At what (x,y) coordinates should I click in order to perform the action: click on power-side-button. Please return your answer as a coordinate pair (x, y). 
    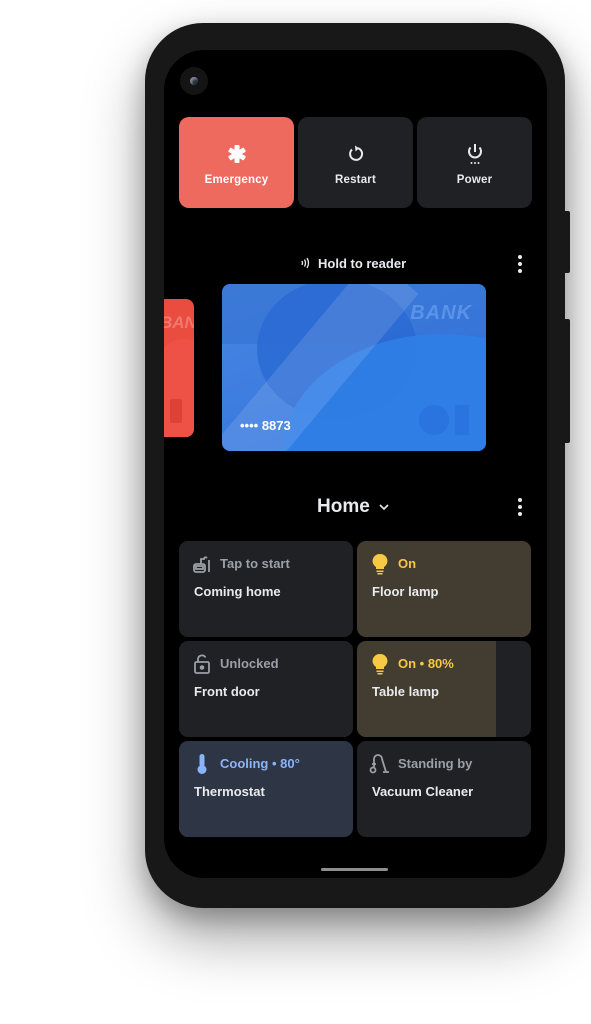
    Looking at the image, I should click on (567, 242).